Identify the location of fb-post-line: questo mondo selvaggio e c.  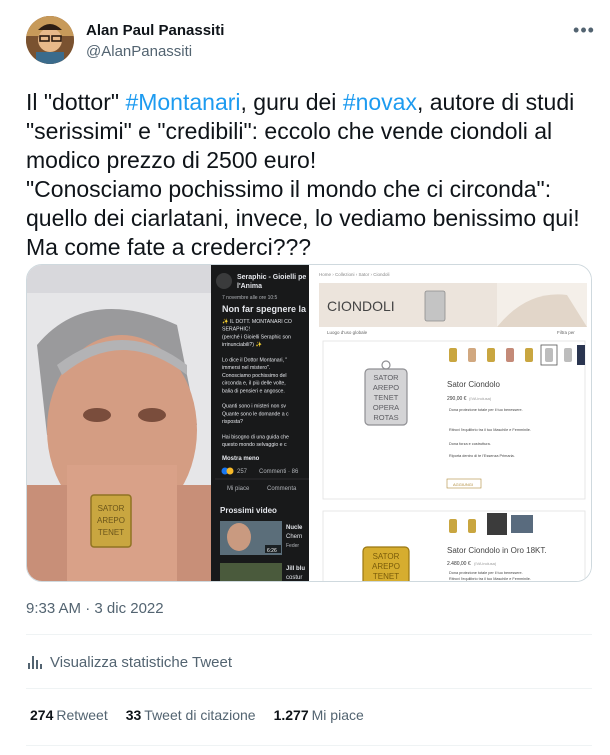
(254, 445).